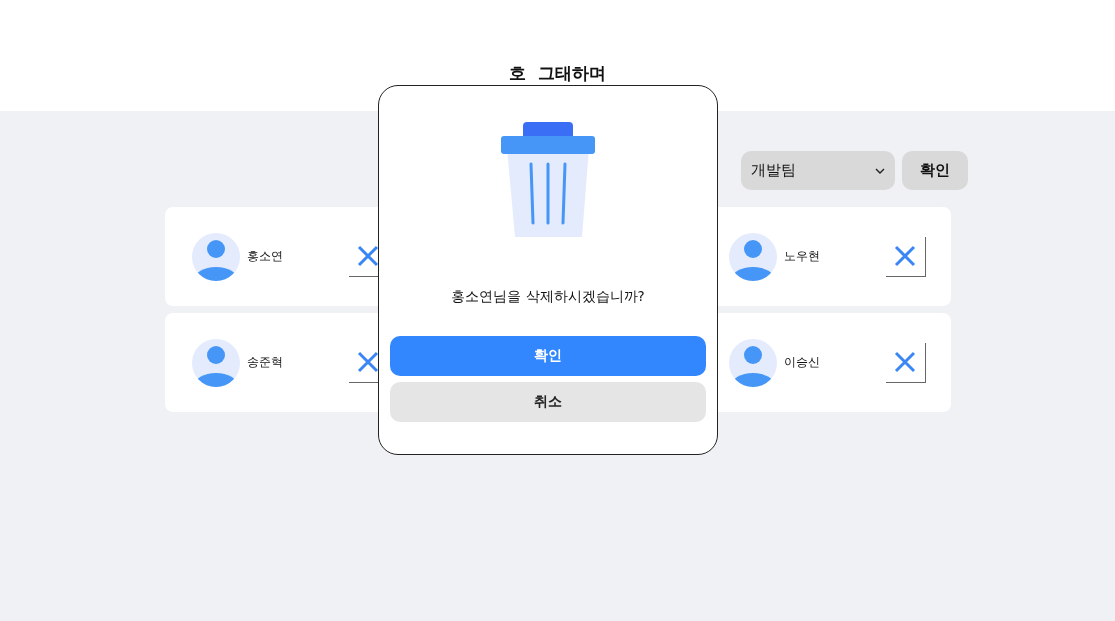 This screenshot has width=1115, height=621. Describe the element at coordinates (265, 362) in the screenshot. I see `member-name: 송준혁` at that location.